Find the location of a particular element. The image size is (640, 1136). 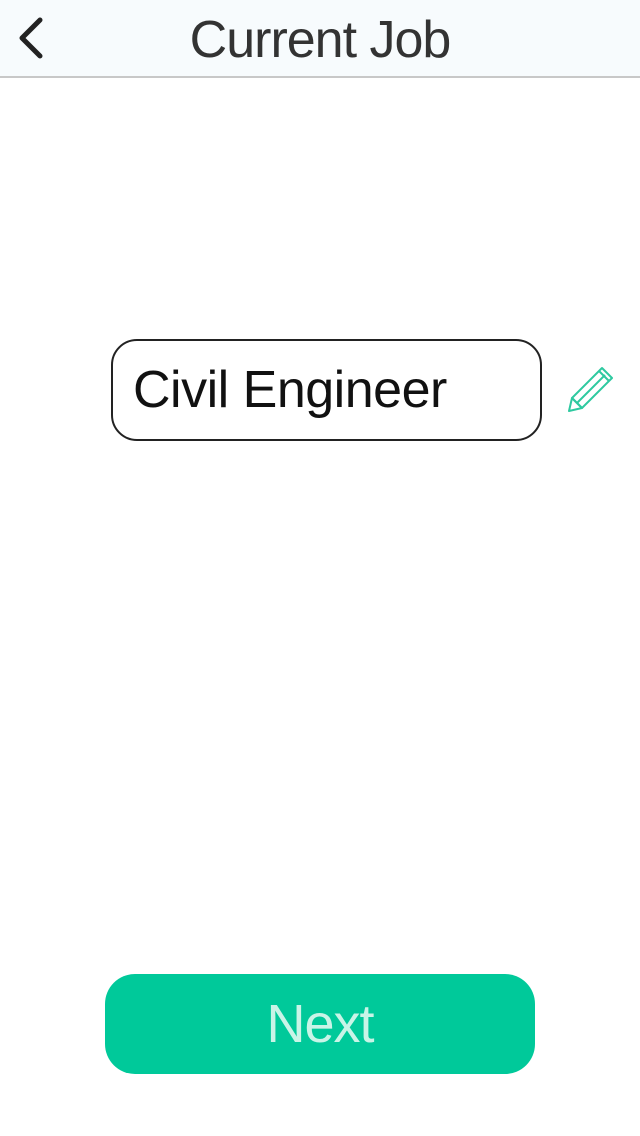

job-input is located at coordinates (328, 390).